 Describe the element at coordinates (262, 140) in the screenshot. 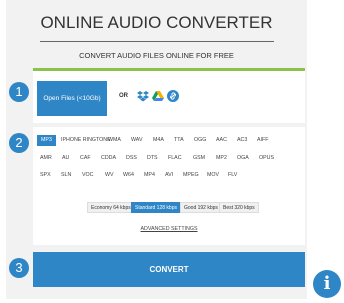

I see `format-option: AIFF` at that location.